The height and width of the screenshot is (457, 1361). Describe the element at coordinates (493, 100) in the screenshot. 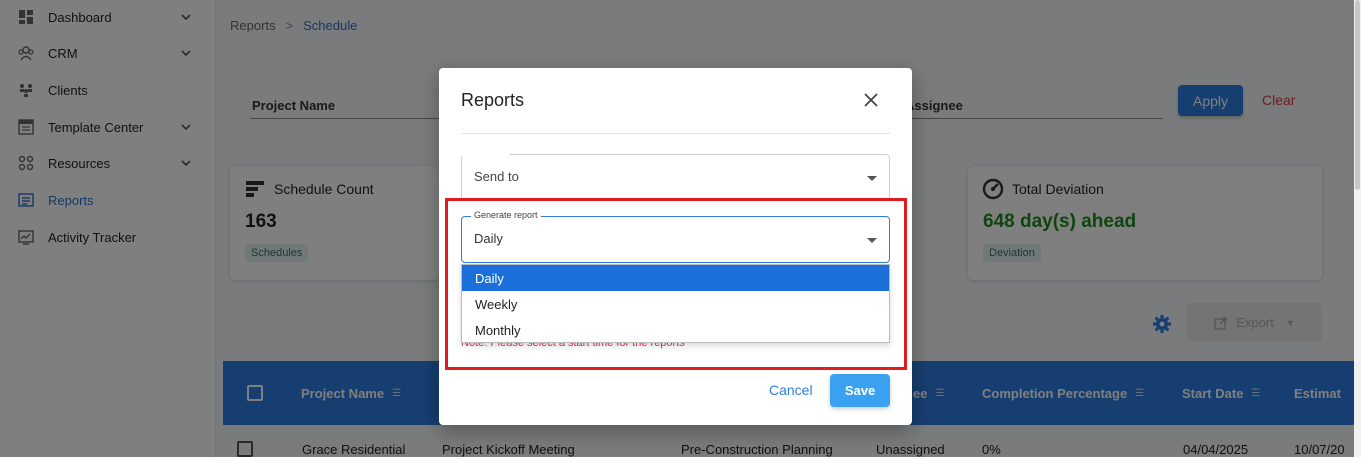

I see `modal-title: Reports` at that location.